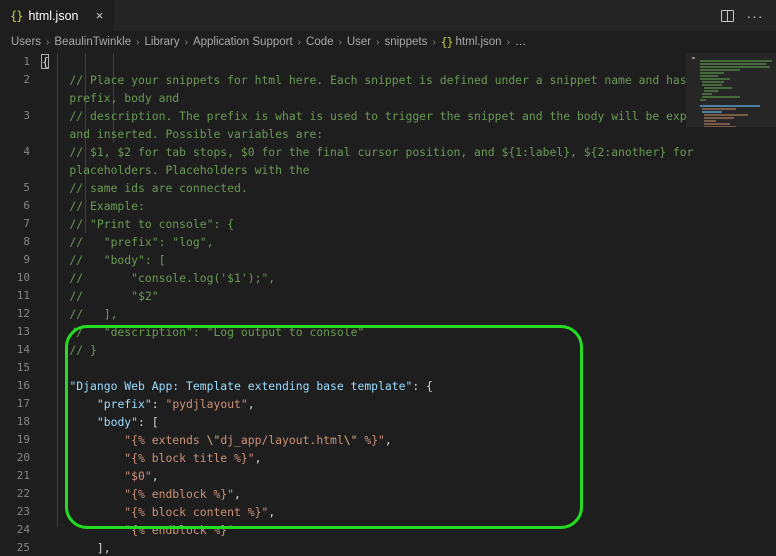 The image size is (776, 556). Describe the element at coordinates (479, 42) in the screenshot. I see `breadcrumb-item-html-json: html.json` at that location.